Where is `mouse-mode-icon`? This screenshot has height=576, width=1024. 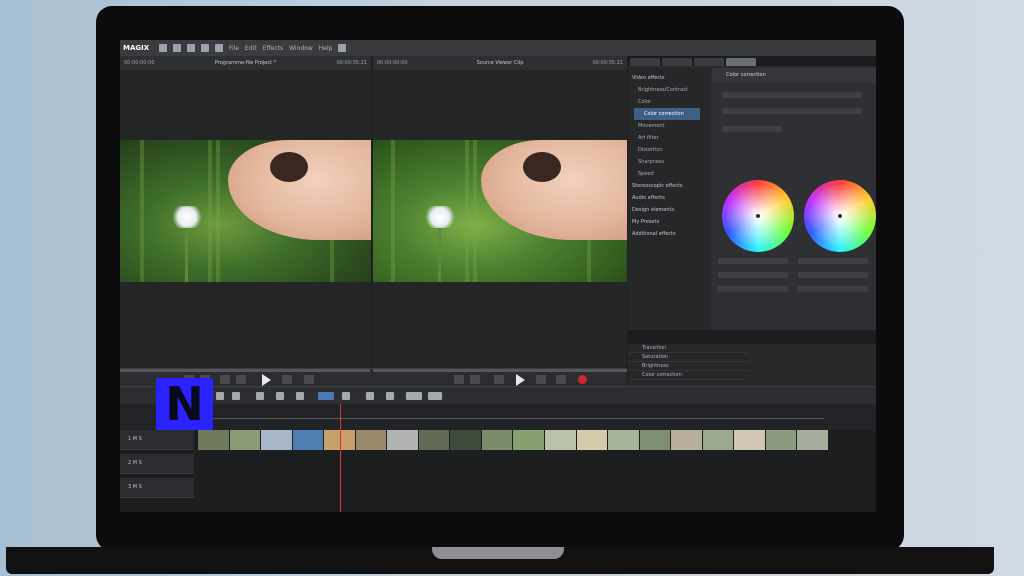 mouse-mode-icon is located at coordinates (326, 396).